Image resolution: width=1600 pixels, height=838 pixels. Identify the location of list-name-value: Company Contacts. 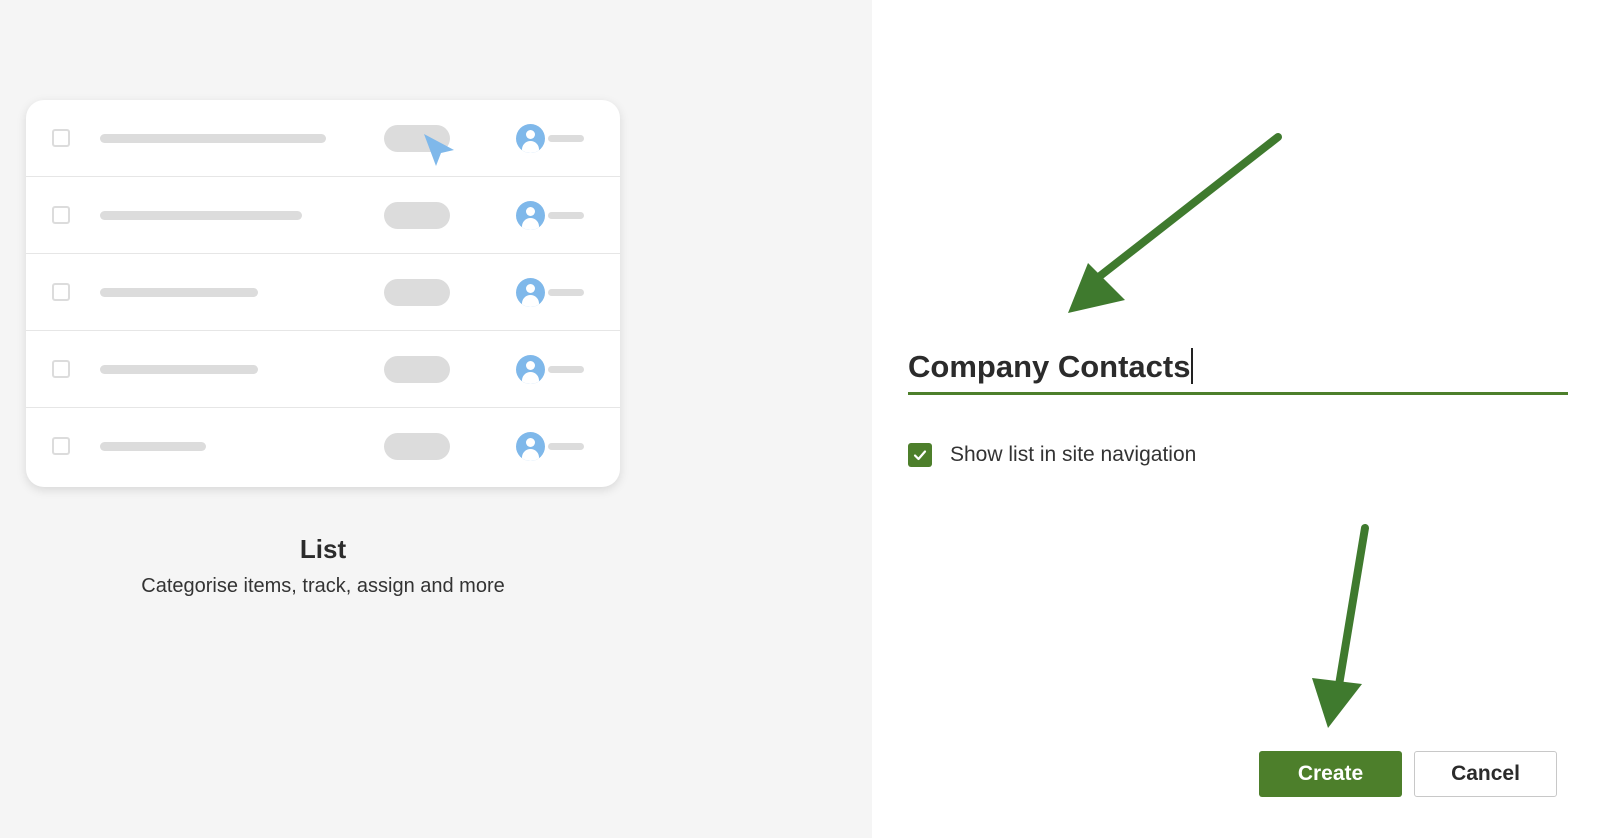
(1049, 366).